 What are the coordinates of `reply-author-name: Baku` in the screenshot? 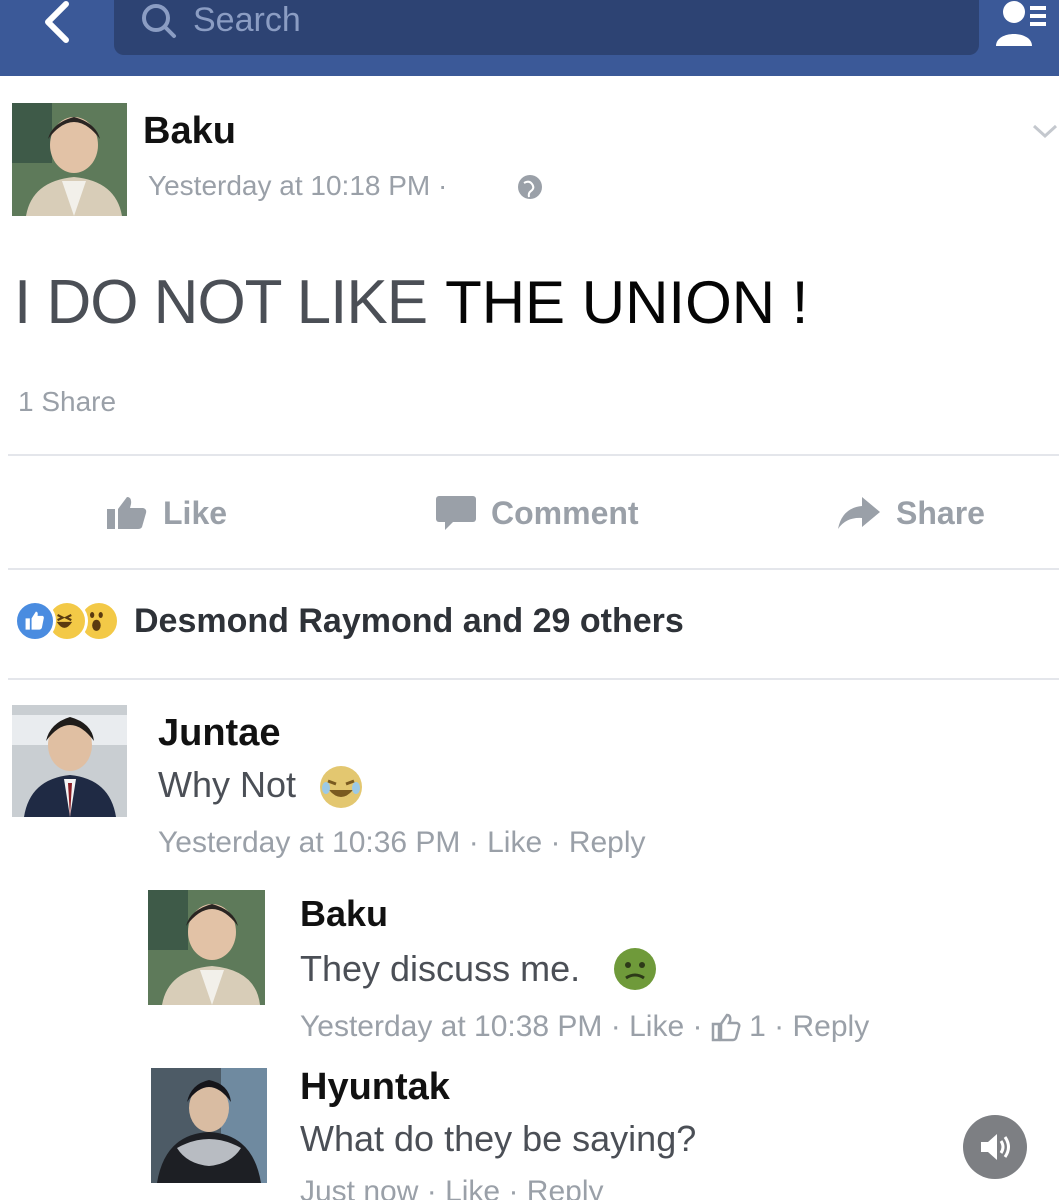 It's located at (344, 914).